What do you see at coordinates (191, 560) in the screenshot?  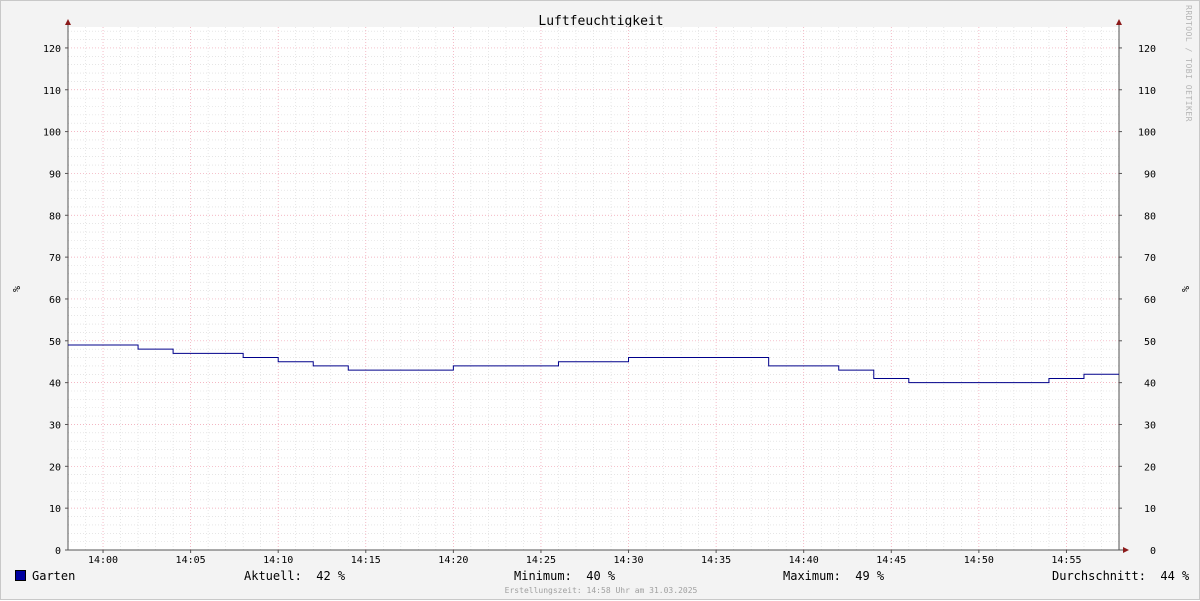 I see `x-tick-label: 14:05` at bounding box center [191, 560].